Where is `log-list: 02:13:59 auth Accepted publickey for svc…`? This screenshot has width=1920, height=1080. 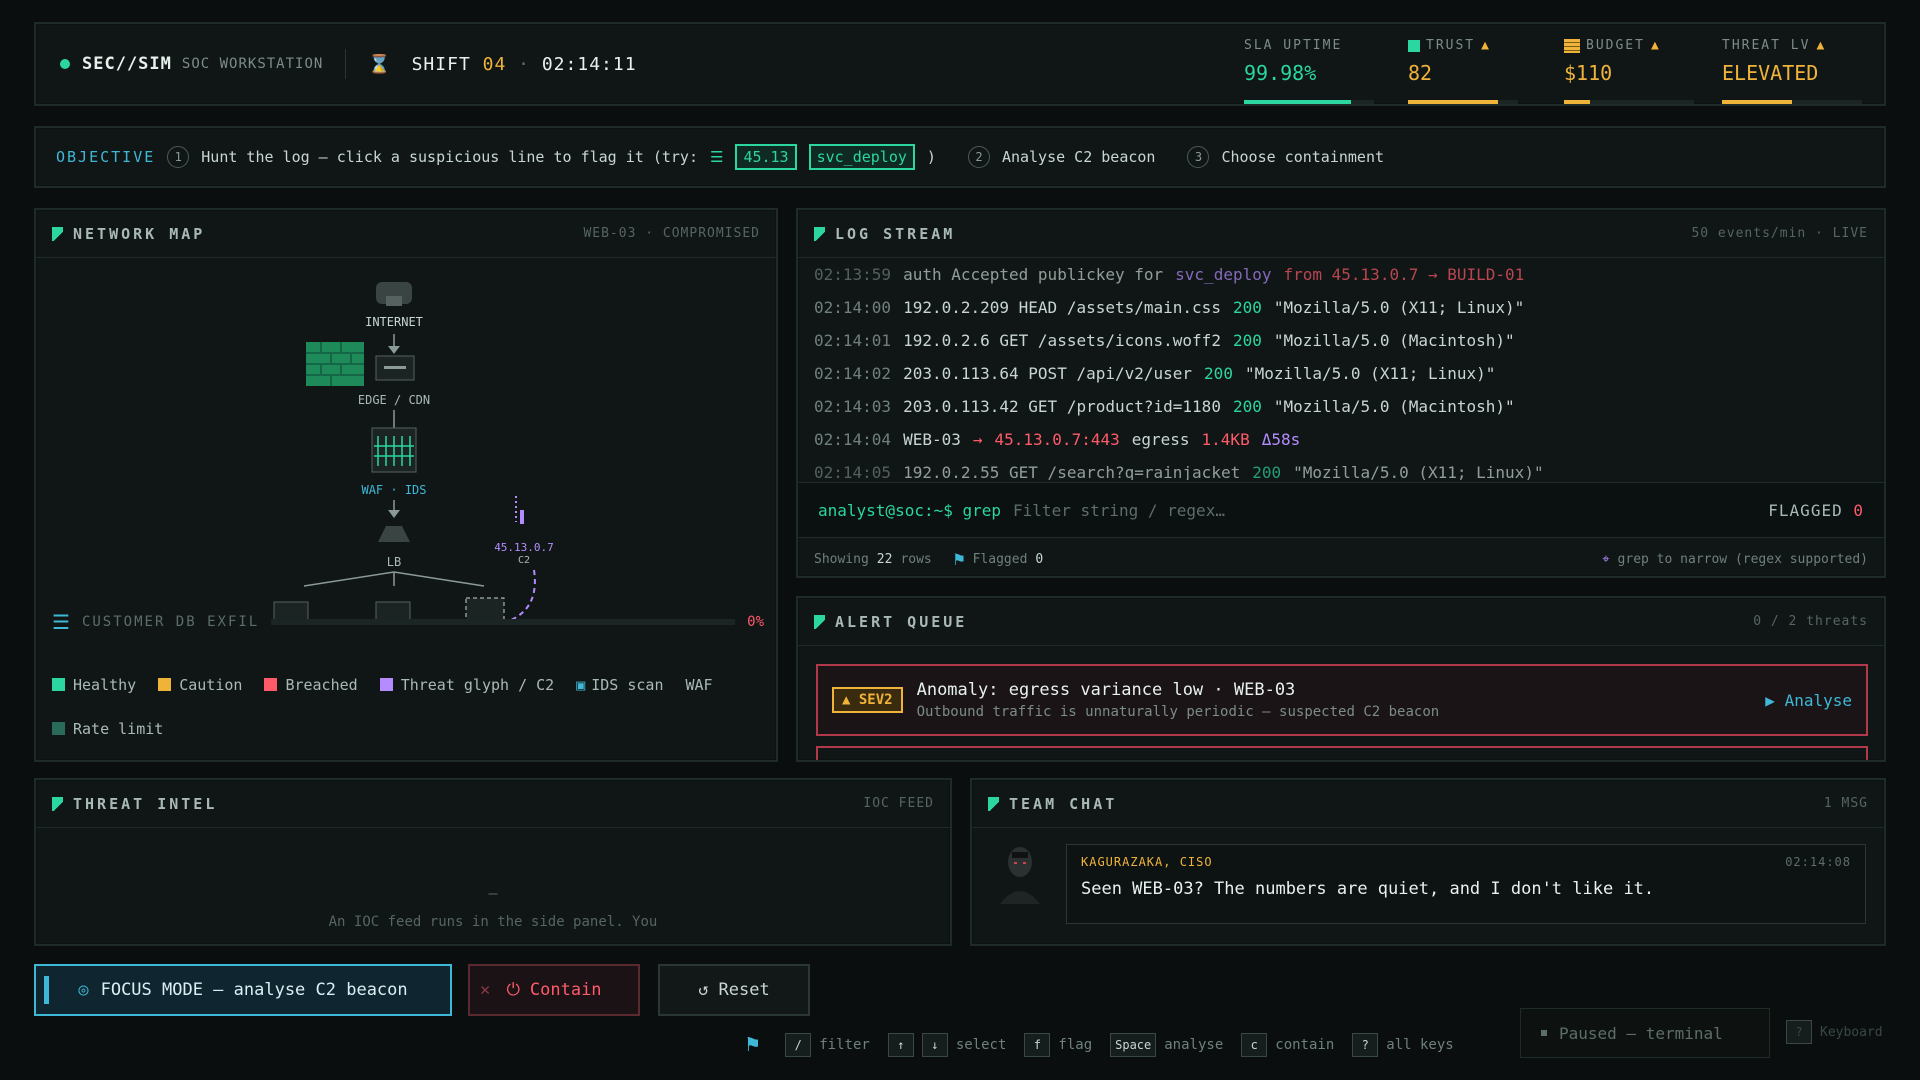 log-list: 02:13:59 auth Accepted publickey for svc… is located at coordinates (1341, 369).